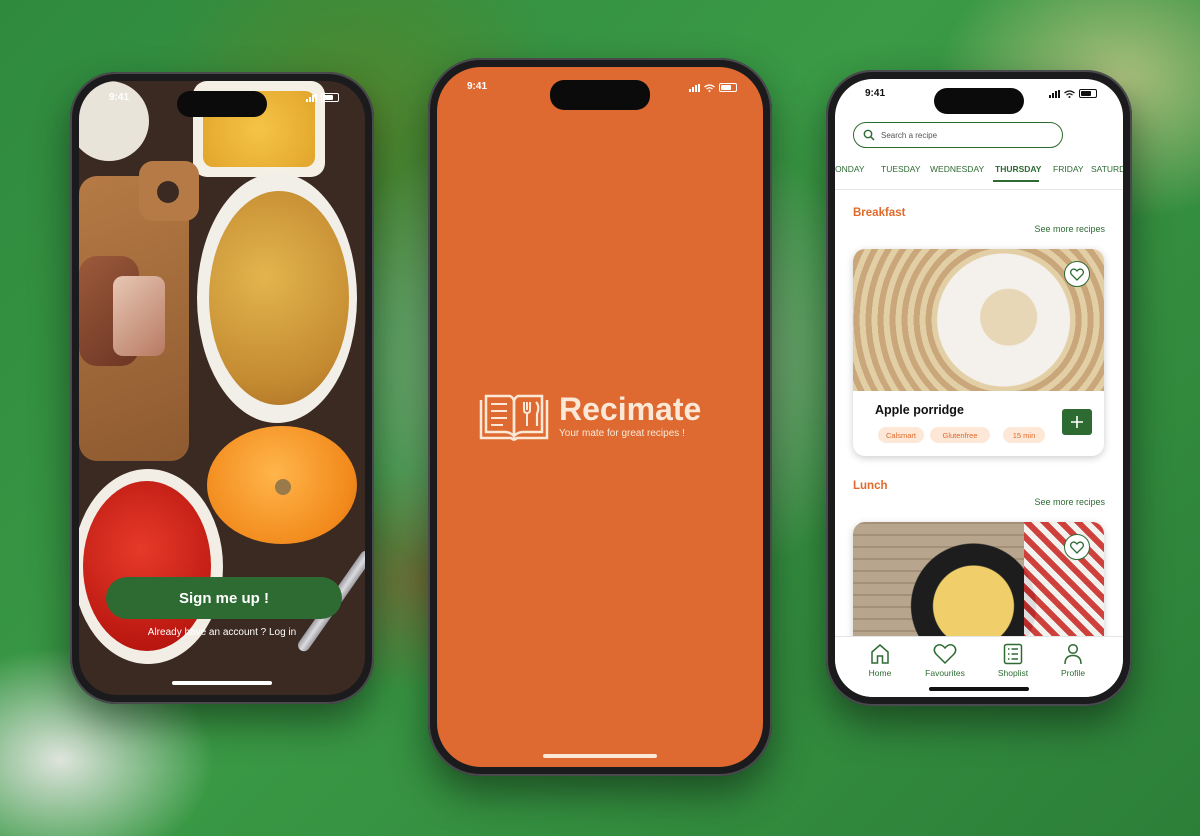 This screenshot has height=836, width=1200. I want to click on tab-shoplist-label: Shoplist, so click(1013, 673).